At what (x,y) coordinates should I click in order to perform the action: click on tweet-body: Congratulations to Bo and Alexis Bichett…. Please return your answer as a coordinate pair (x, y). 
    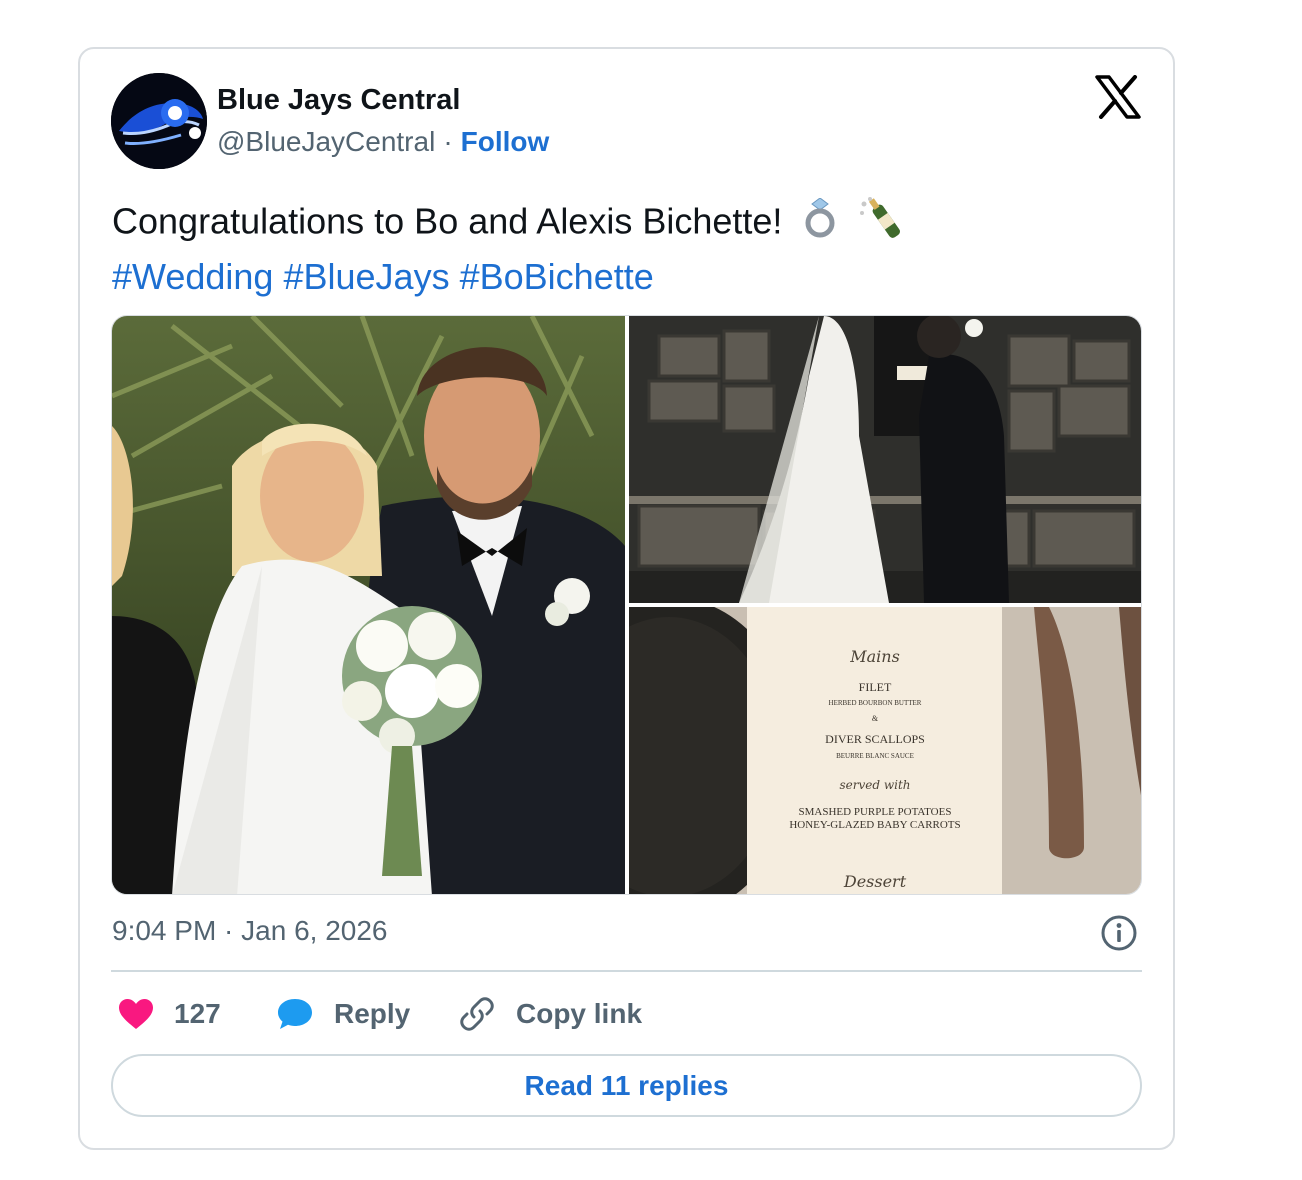
    Looking at the image, I should click on (447, 221).